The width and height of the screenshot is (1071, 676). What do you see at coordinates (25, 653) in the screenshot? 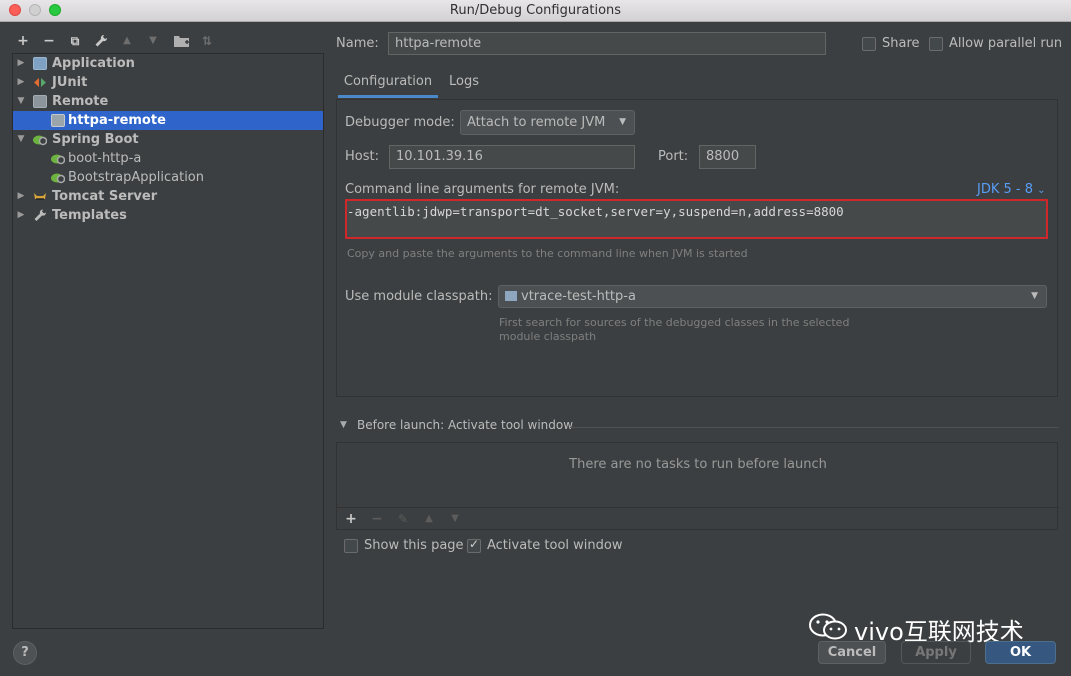
I see `help-button: ?` at bounding box center [25, 653].